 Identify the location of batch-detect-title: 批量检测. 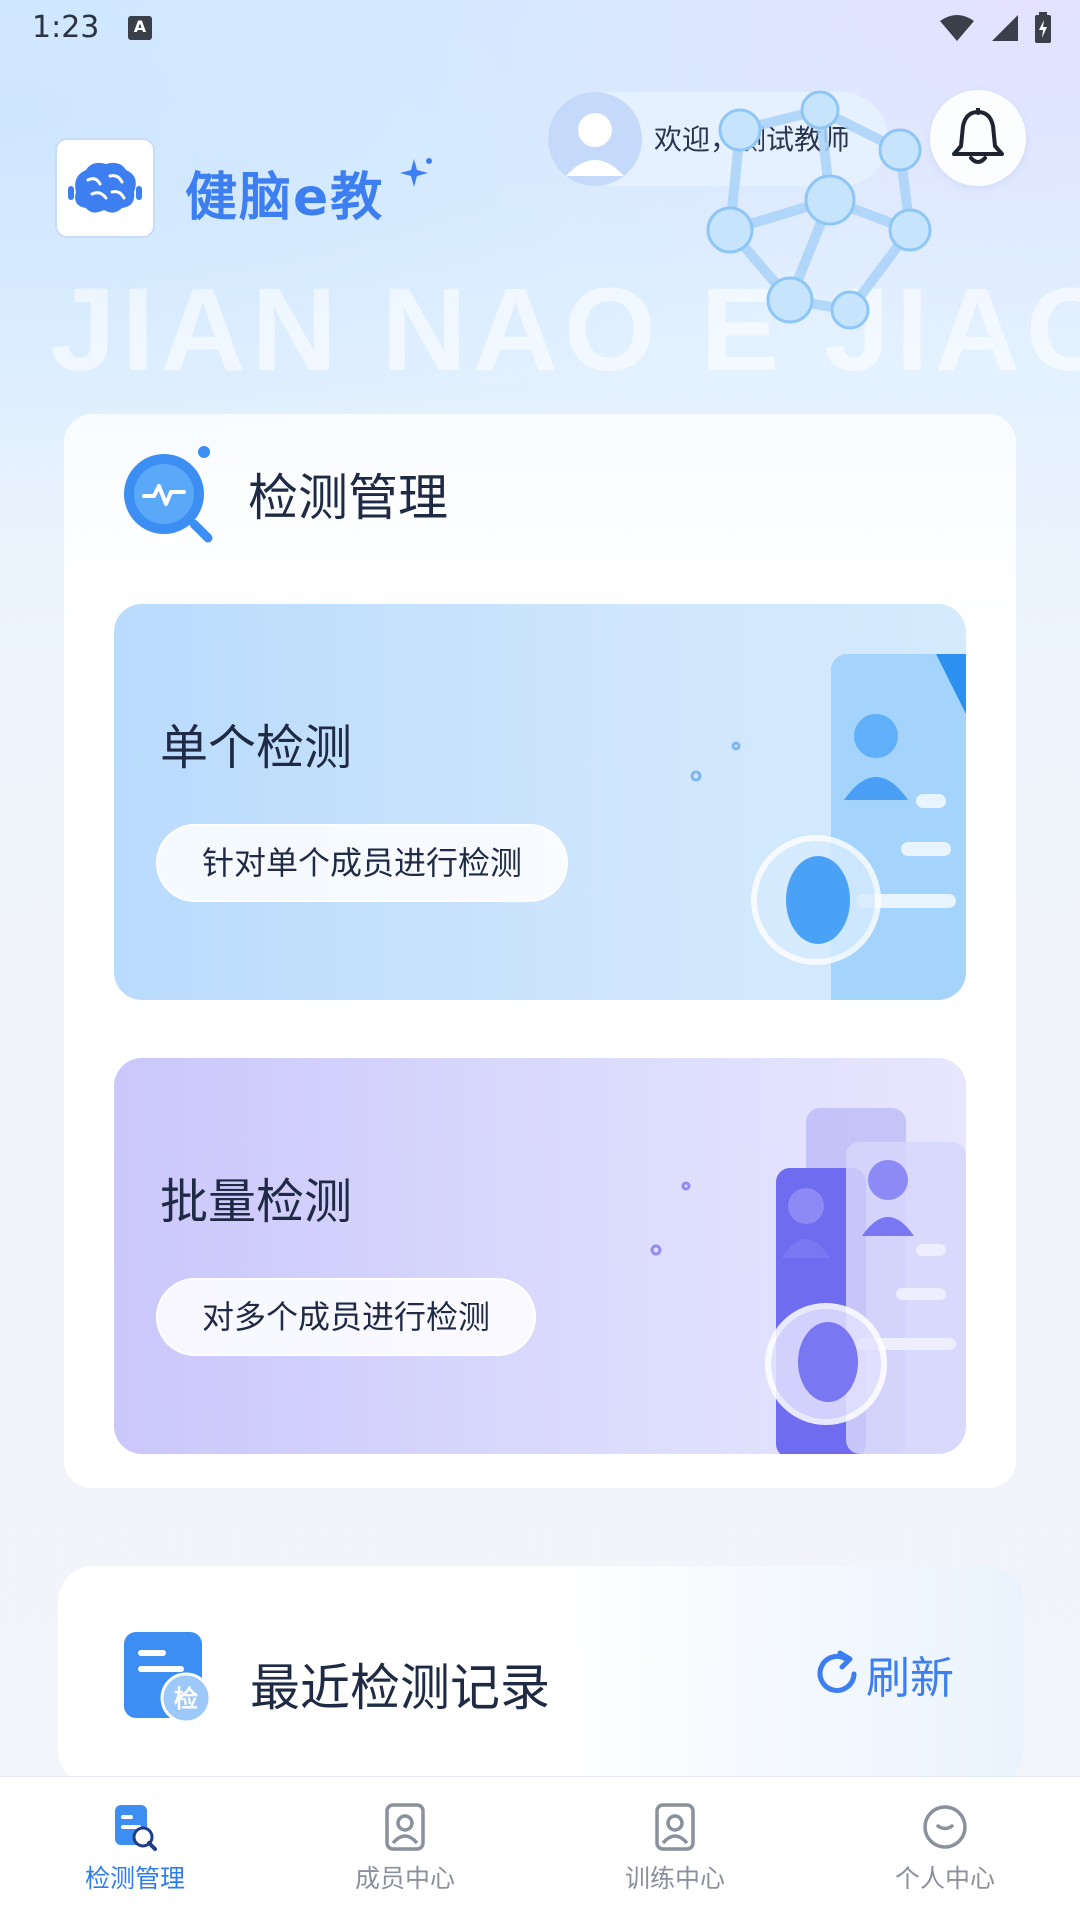
(256, 1202).